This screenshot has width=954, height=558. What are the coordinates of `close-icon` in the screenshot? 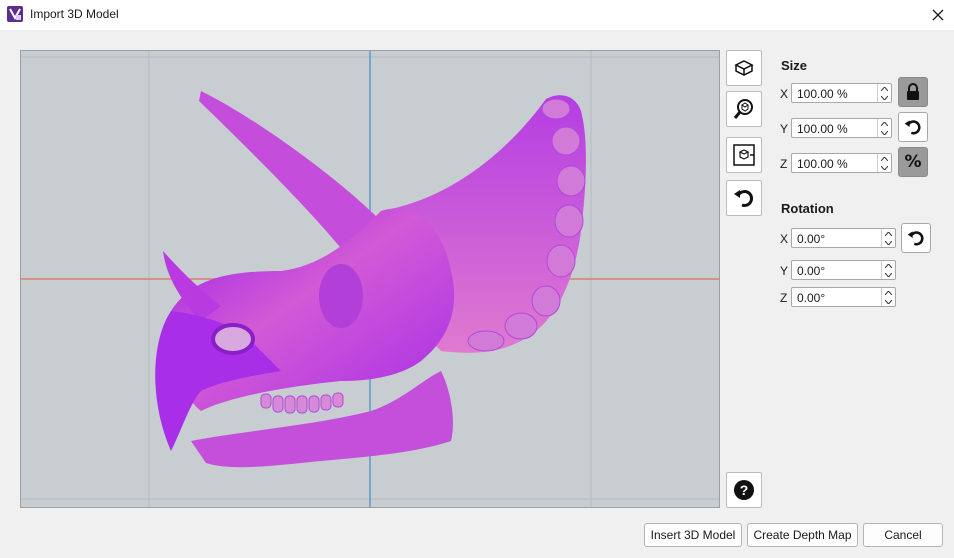 It's located at (938, 15).